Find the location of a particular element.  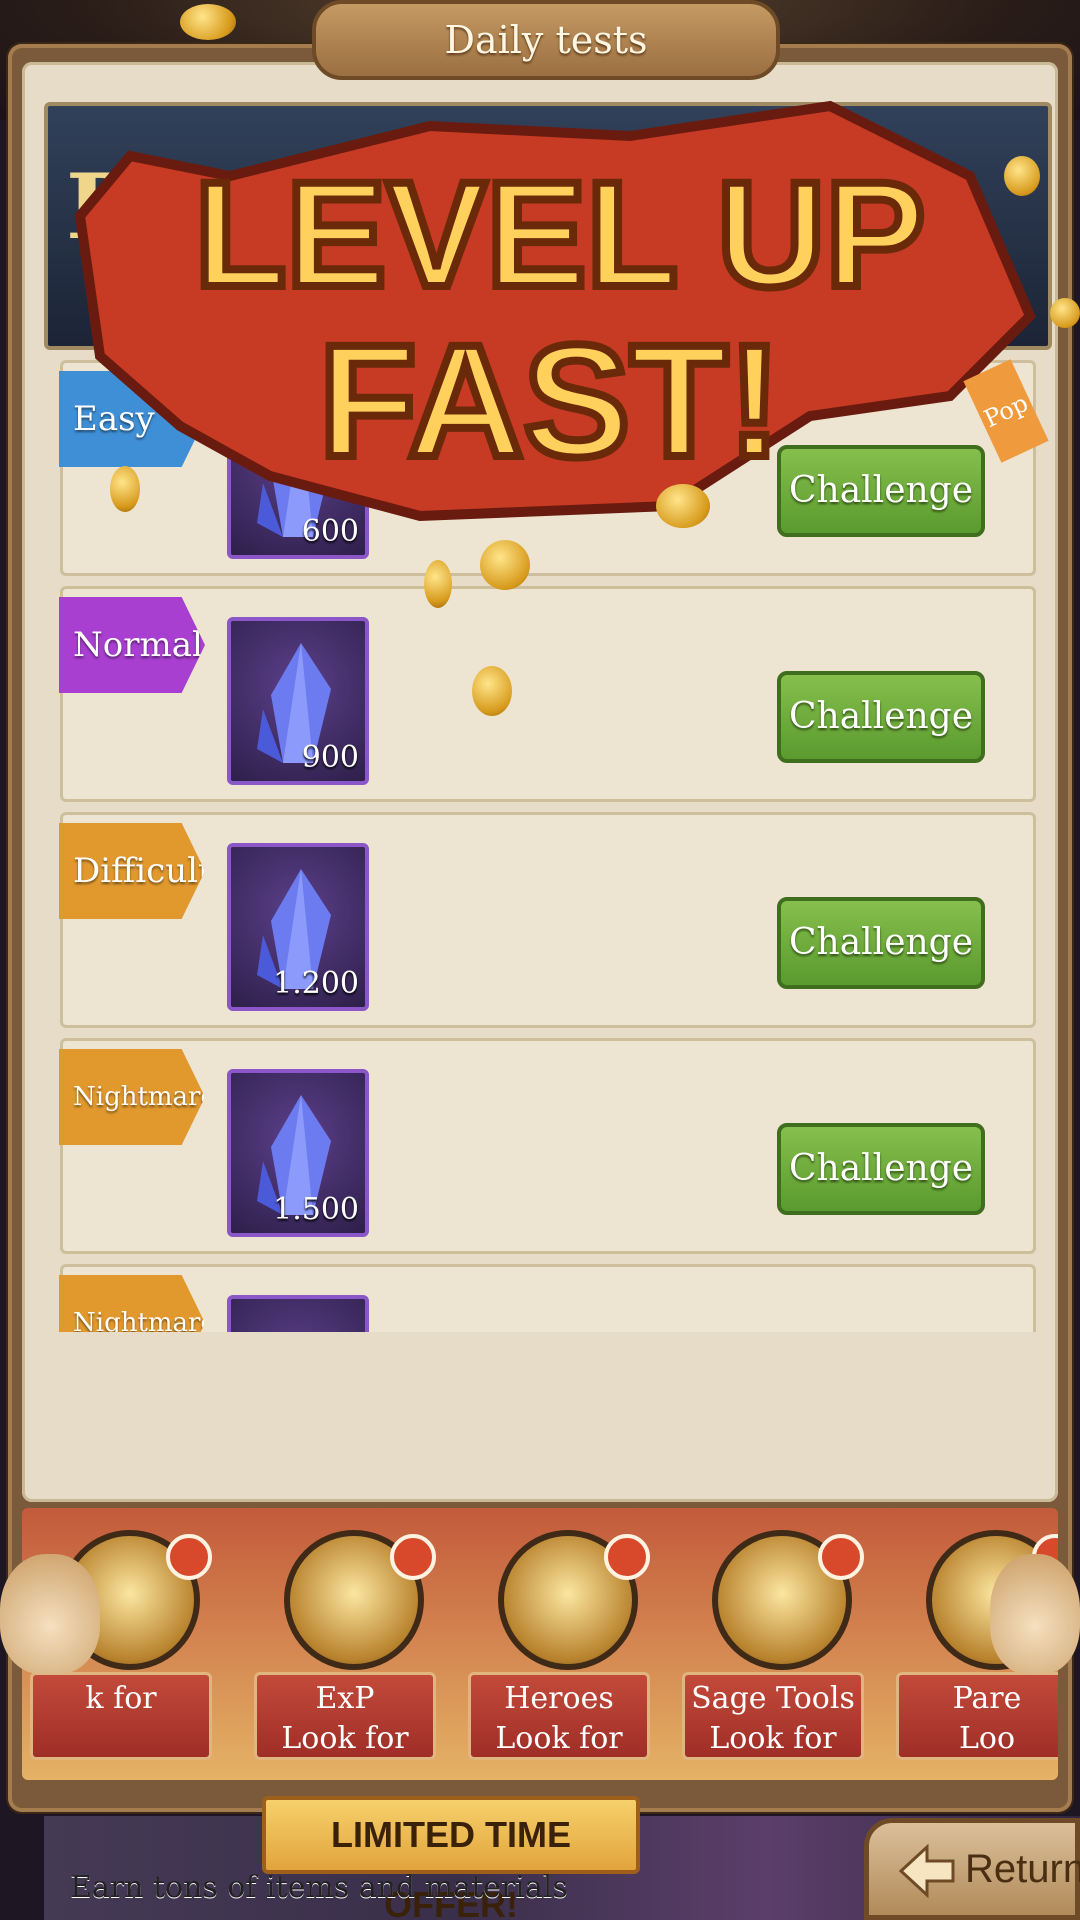

tier-label: Normal is located at coordinates (132, 645).